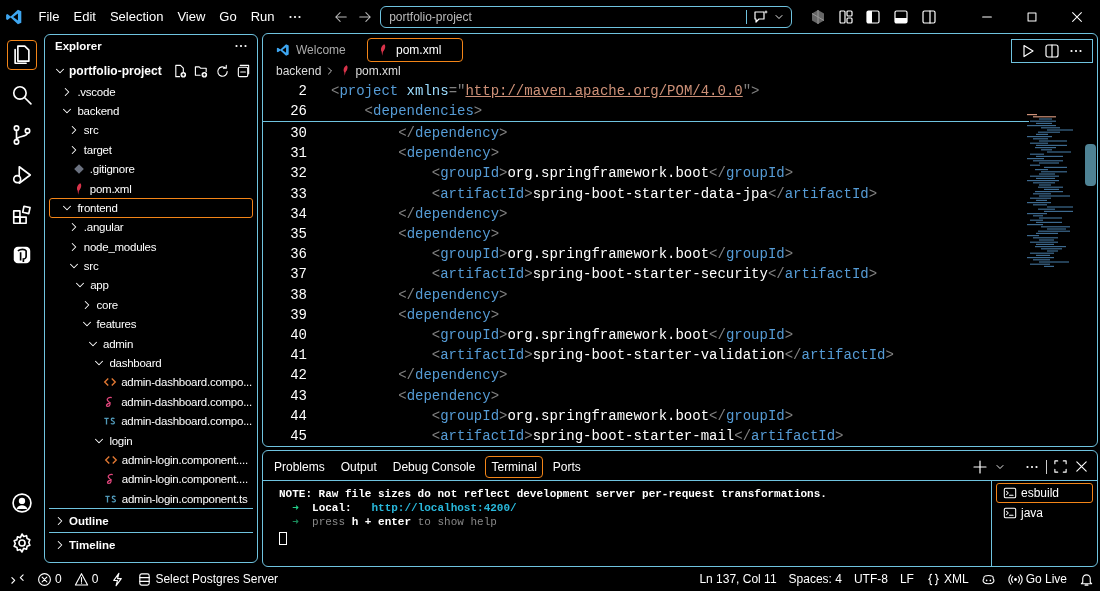 The height and width of the screenshot is (591, 1100). I want to click on tree-item: pom.xml, so click(151, 188).